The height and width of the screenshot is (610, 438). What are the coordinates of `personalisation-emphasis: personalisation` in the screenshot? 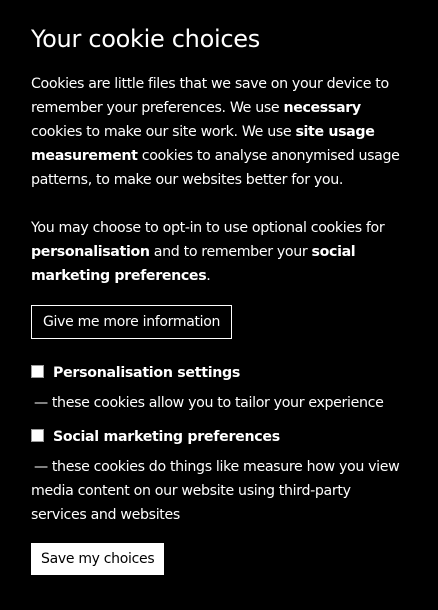 It's located at (90, 252).